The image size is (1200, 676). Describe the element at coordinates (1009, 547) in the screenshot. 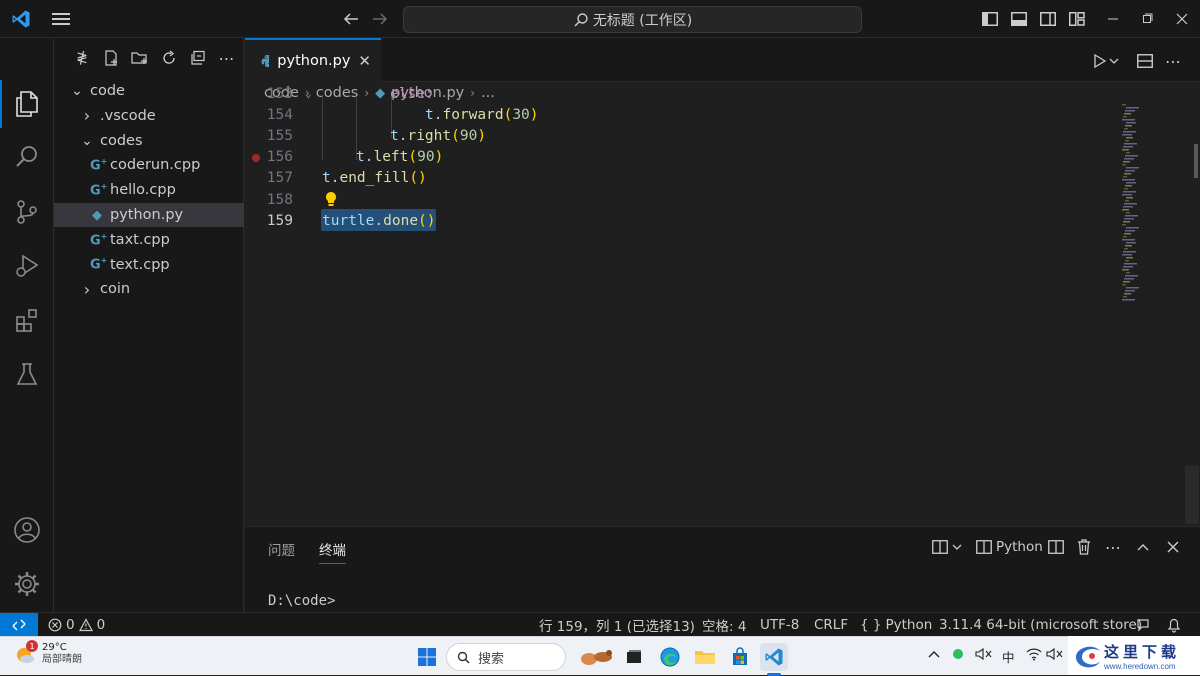

I see `terminal-instance-button: Python` at that location.